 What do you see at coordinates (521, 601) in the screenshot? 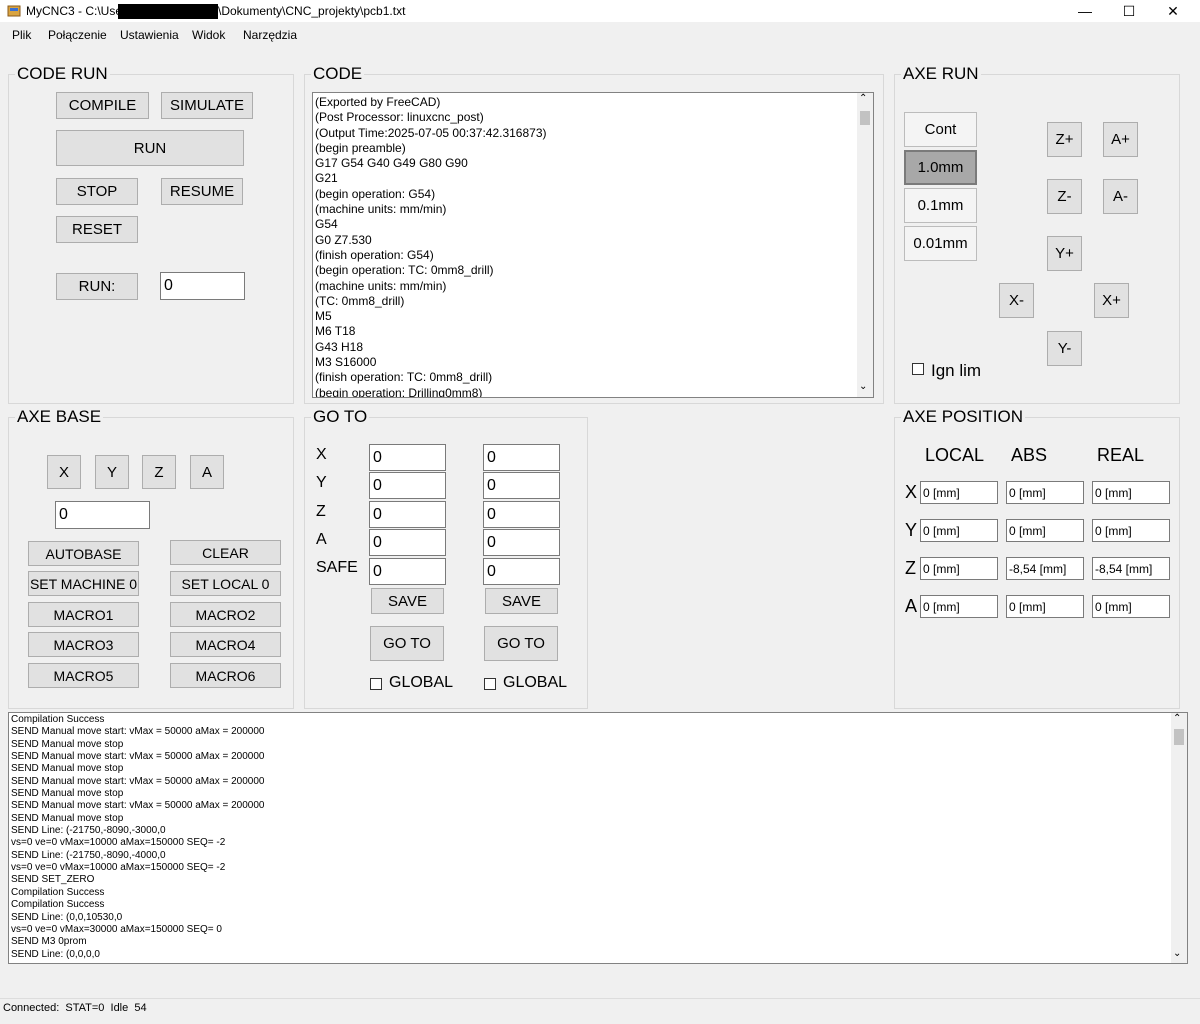
I see `save-button-2: SAVE` at bounding box center [521, 601].